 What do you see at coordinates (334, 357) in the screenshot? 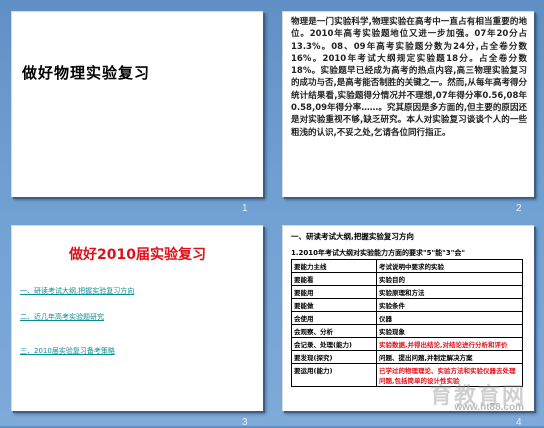
I see `table-cell-item: 要发现(探究)` at bounding box center [334, 357].